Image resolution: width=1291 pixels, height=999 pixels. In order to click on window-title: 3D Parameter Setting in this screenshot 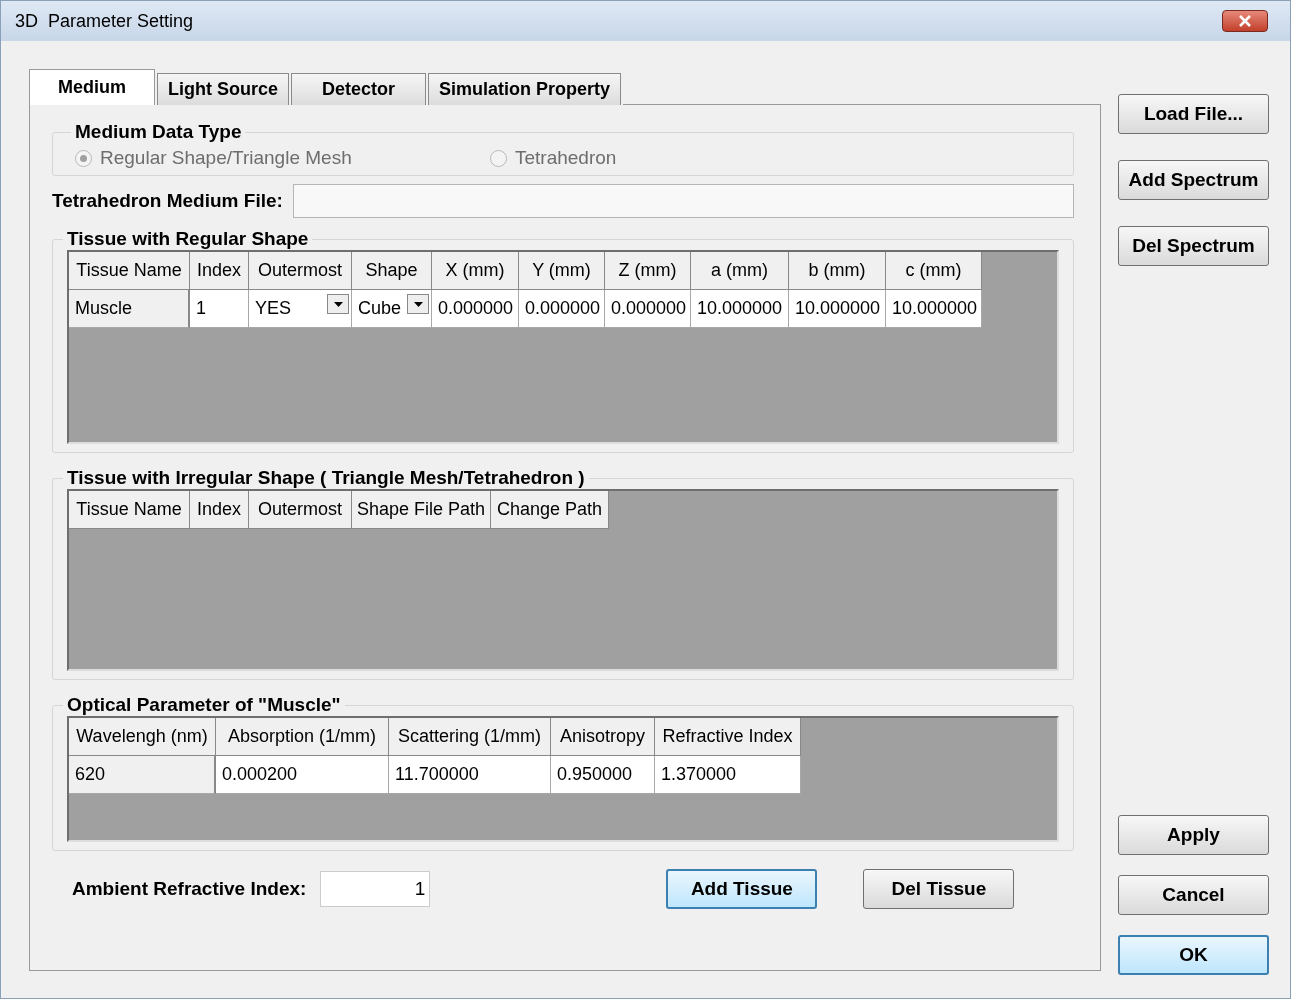, I will do `click(104, 21)`.